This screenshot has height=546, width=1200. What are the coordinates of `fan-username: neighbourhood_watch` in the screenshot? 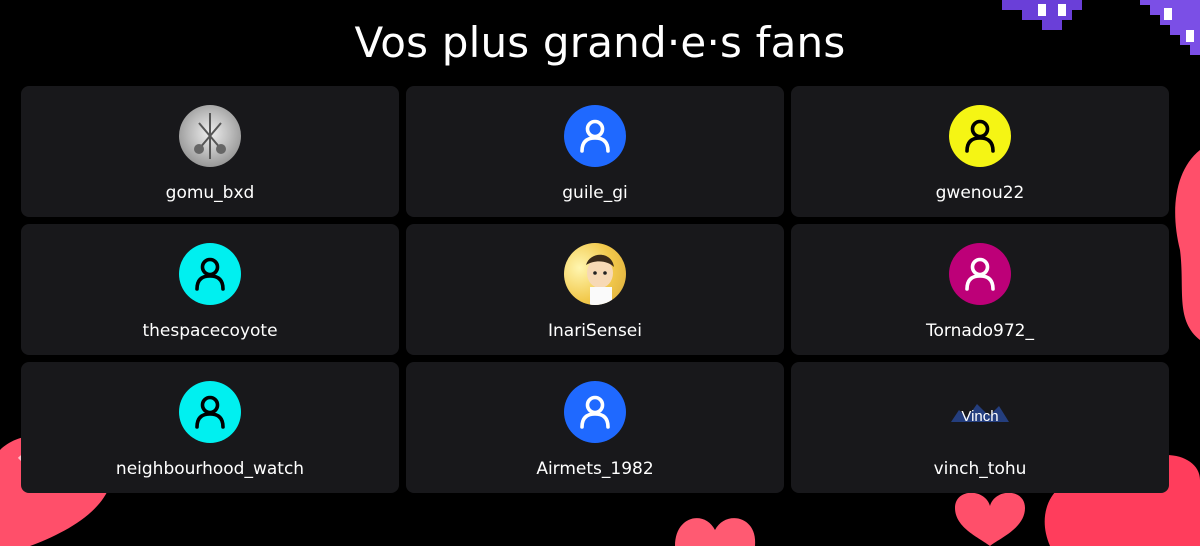 It's located at (210, 469).